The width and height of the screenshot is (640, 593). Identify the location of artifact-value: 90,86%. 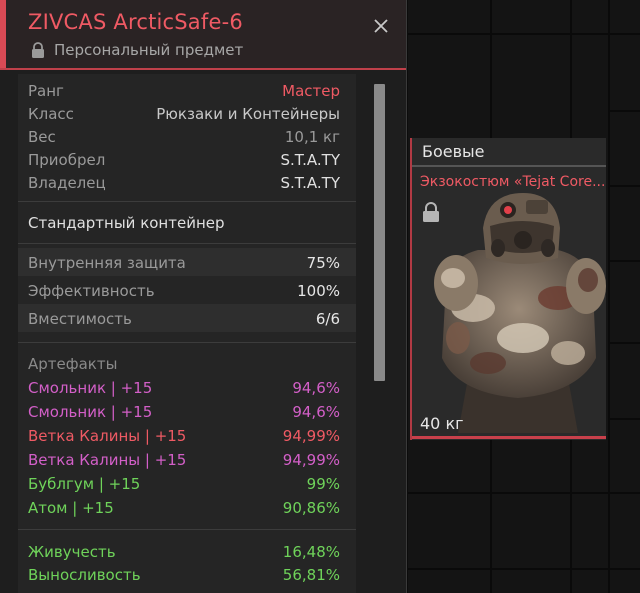
(311, 508).